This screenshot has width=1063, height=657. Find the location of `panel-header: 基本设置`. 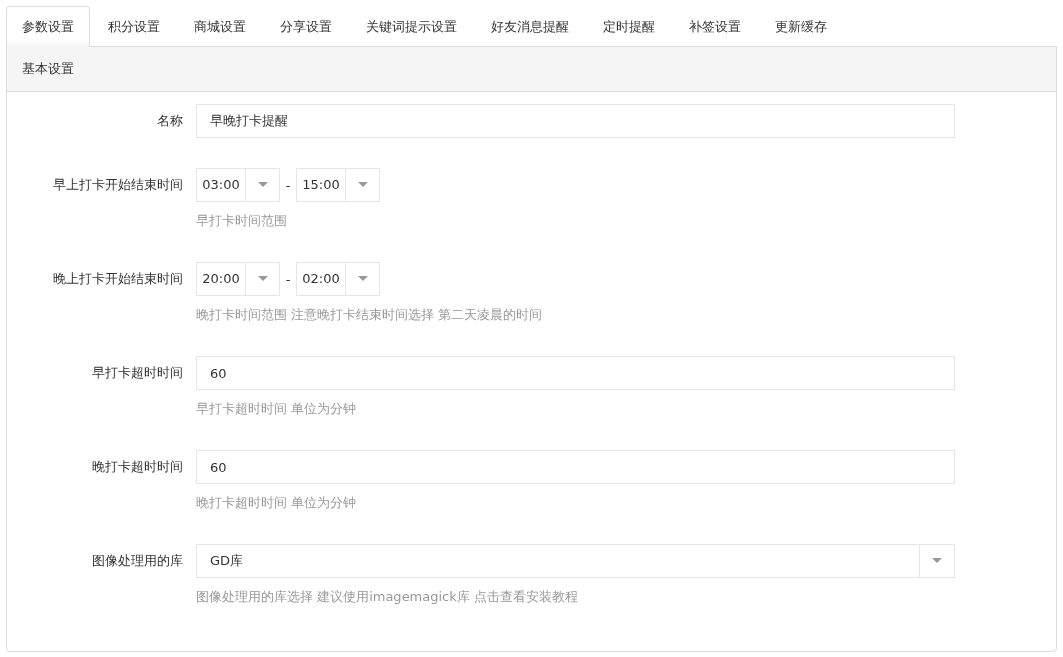

panel-header: 基本设置 is located at coordinates (531, 69).